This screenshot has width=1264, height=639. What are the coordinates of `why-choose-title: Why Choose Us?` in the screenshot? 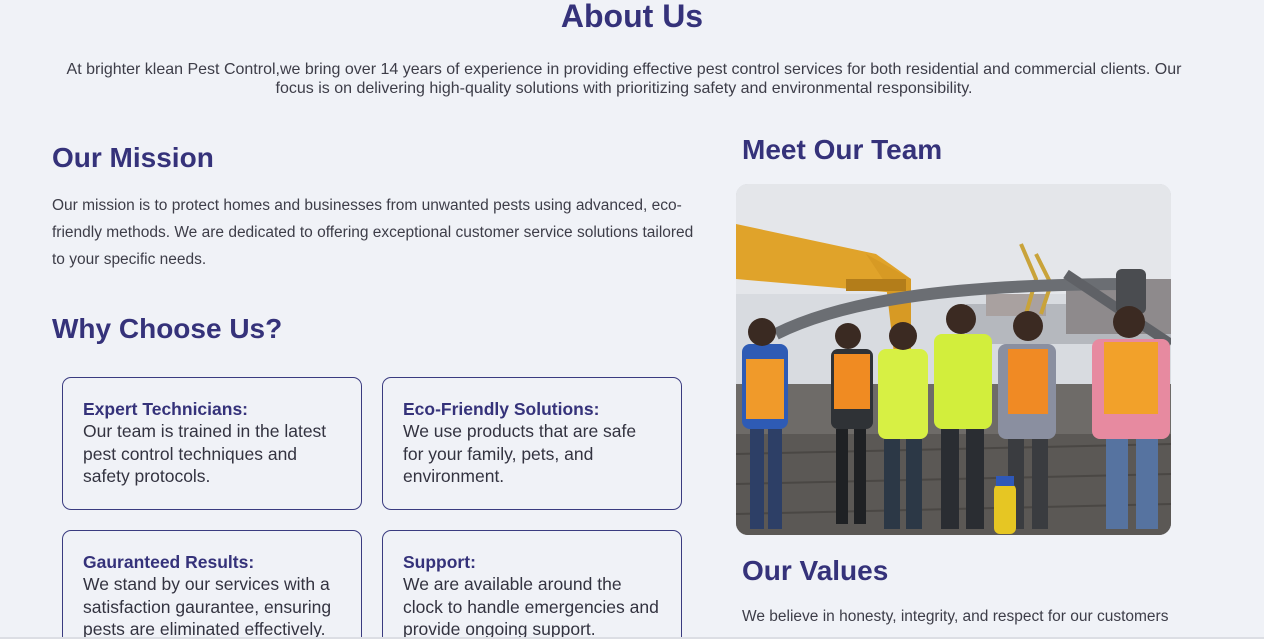 It's located at (167, 328).